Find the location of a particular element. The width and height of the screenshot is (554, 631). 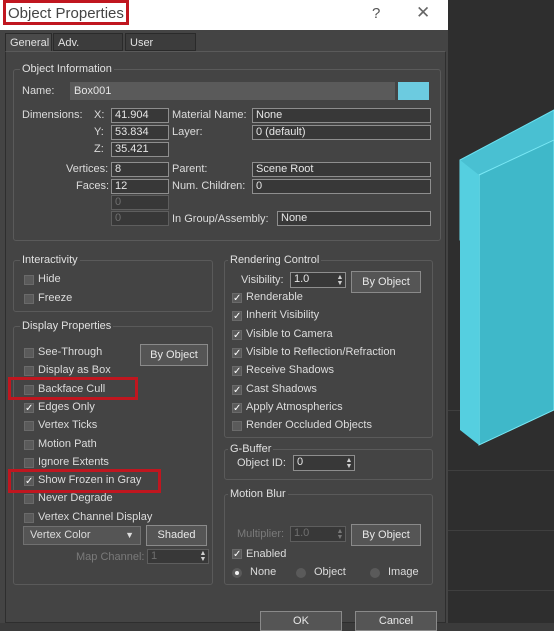

show-frozen-in-gray-checkbox: ✓ is located at coordinates (29, 481).